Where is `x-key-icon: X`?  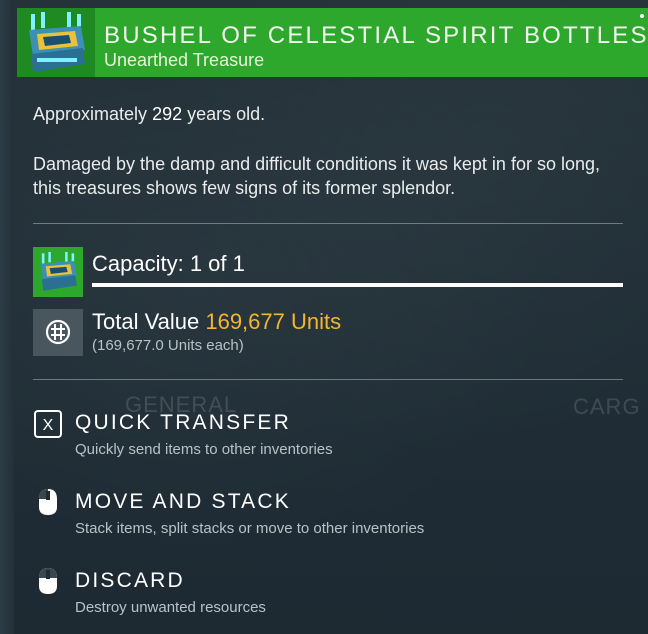 x-key-icon: X is located at coordinates (48, 424).